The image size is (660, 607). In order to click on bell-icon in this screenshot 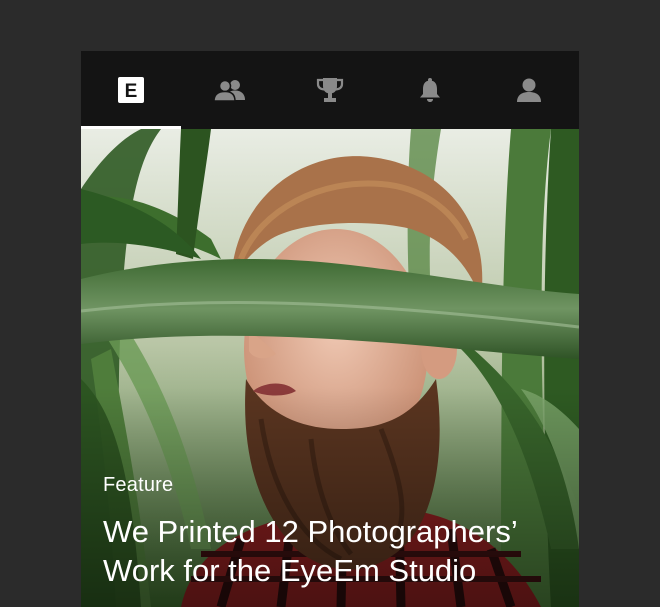, I will do `click(429, 90)`.